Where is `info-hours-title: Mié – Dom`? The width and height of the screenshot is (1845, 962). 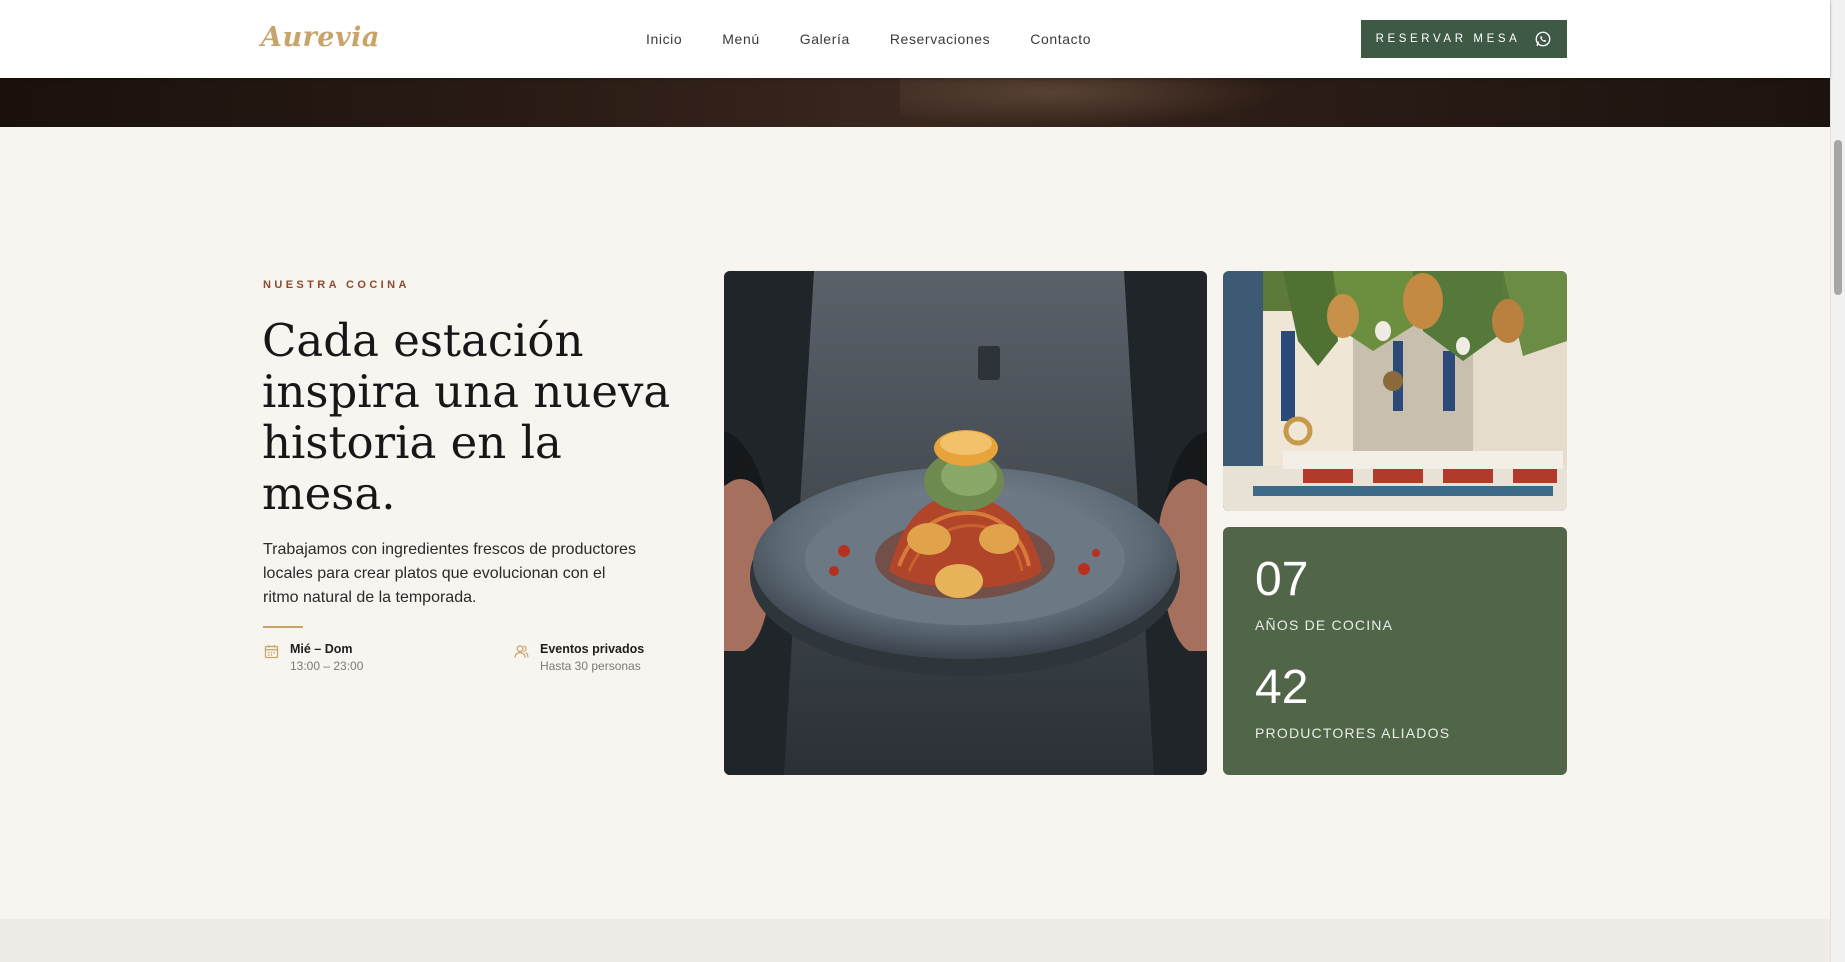
info-hours-title: Mié – Dom is located at coordinates (321, 649).